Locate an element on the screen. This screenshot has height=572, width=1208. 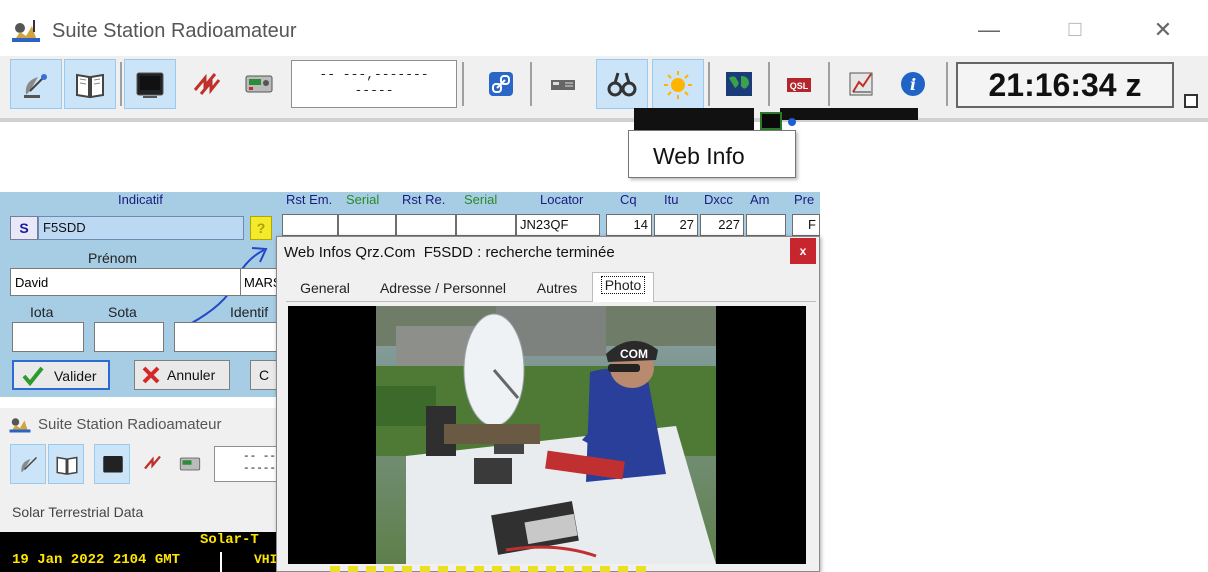
chart-icon is located at coordinates (861, 84).